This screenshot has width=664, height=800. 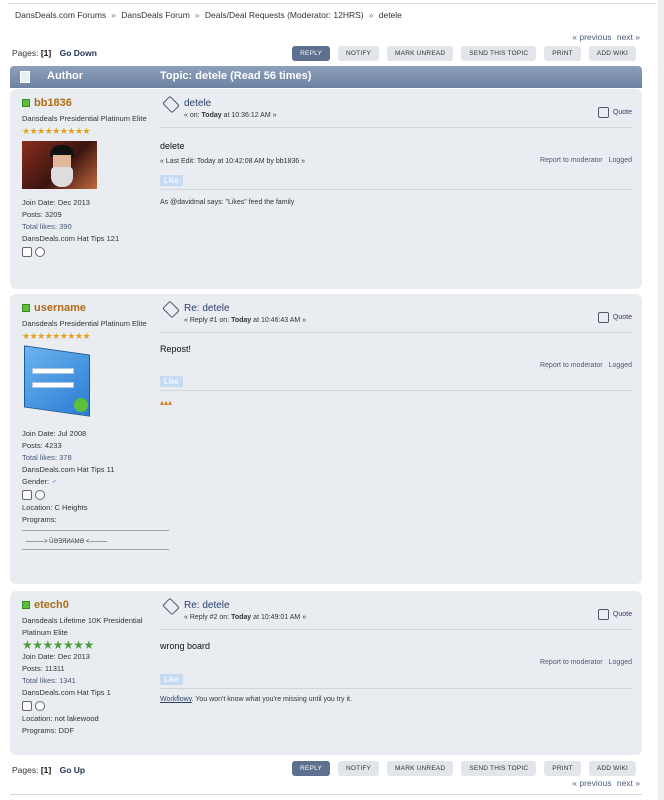 I want to click on topic-heading: Topic: detele (Read 56 times), so click(x=236, y=76).